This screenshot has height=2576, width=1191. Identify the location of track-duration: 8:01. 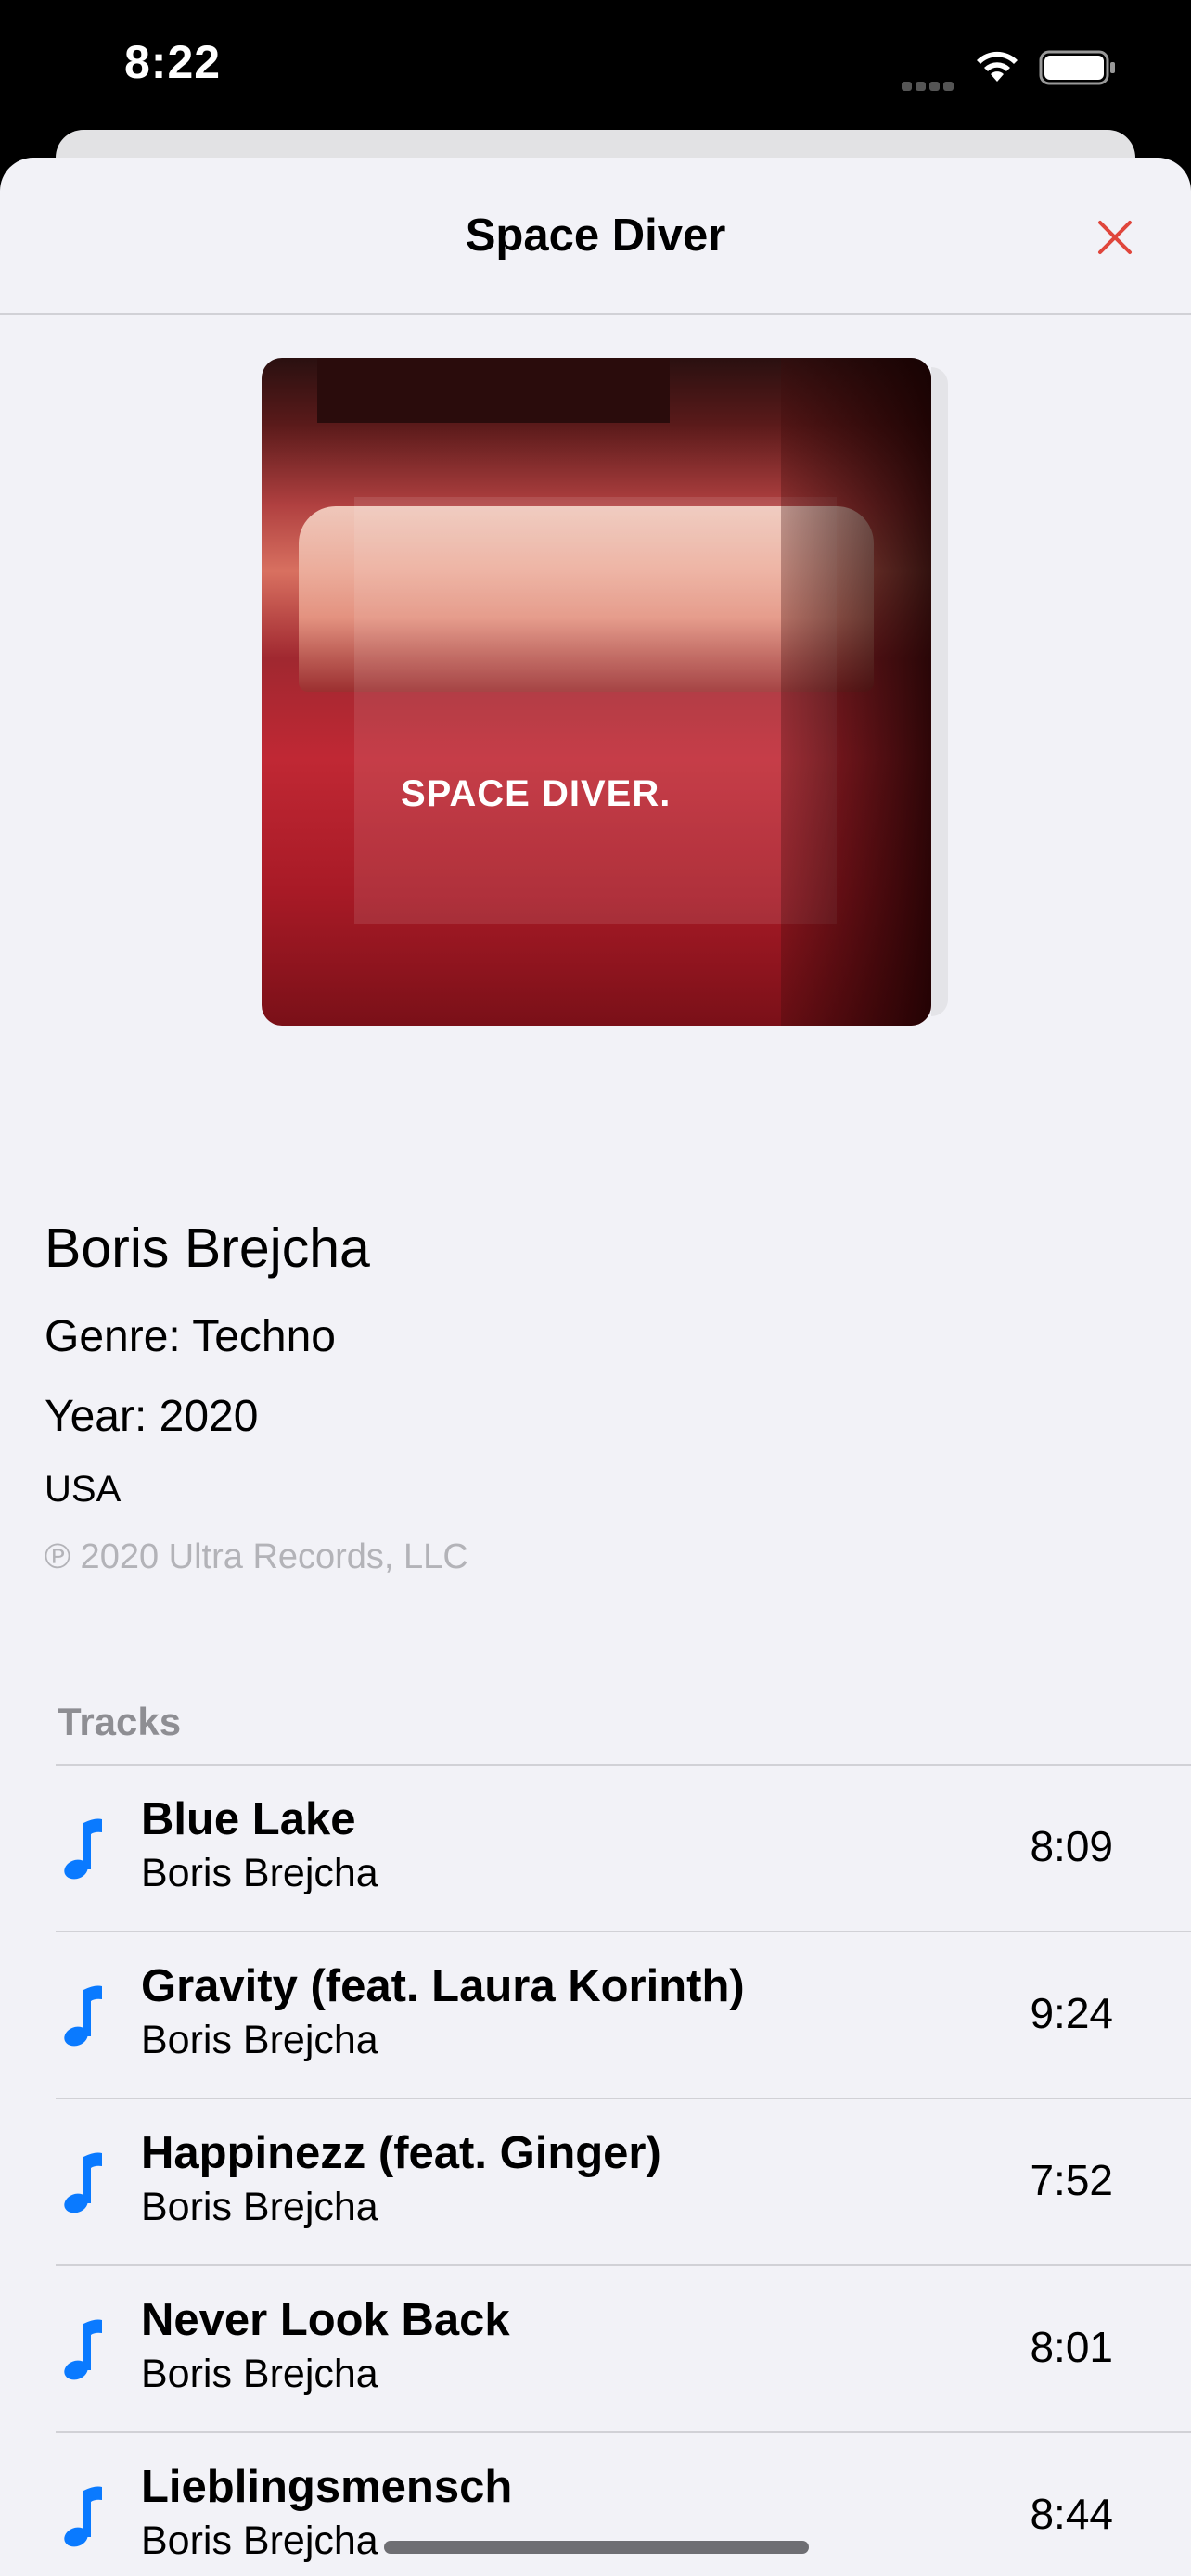
(1071, 2347).